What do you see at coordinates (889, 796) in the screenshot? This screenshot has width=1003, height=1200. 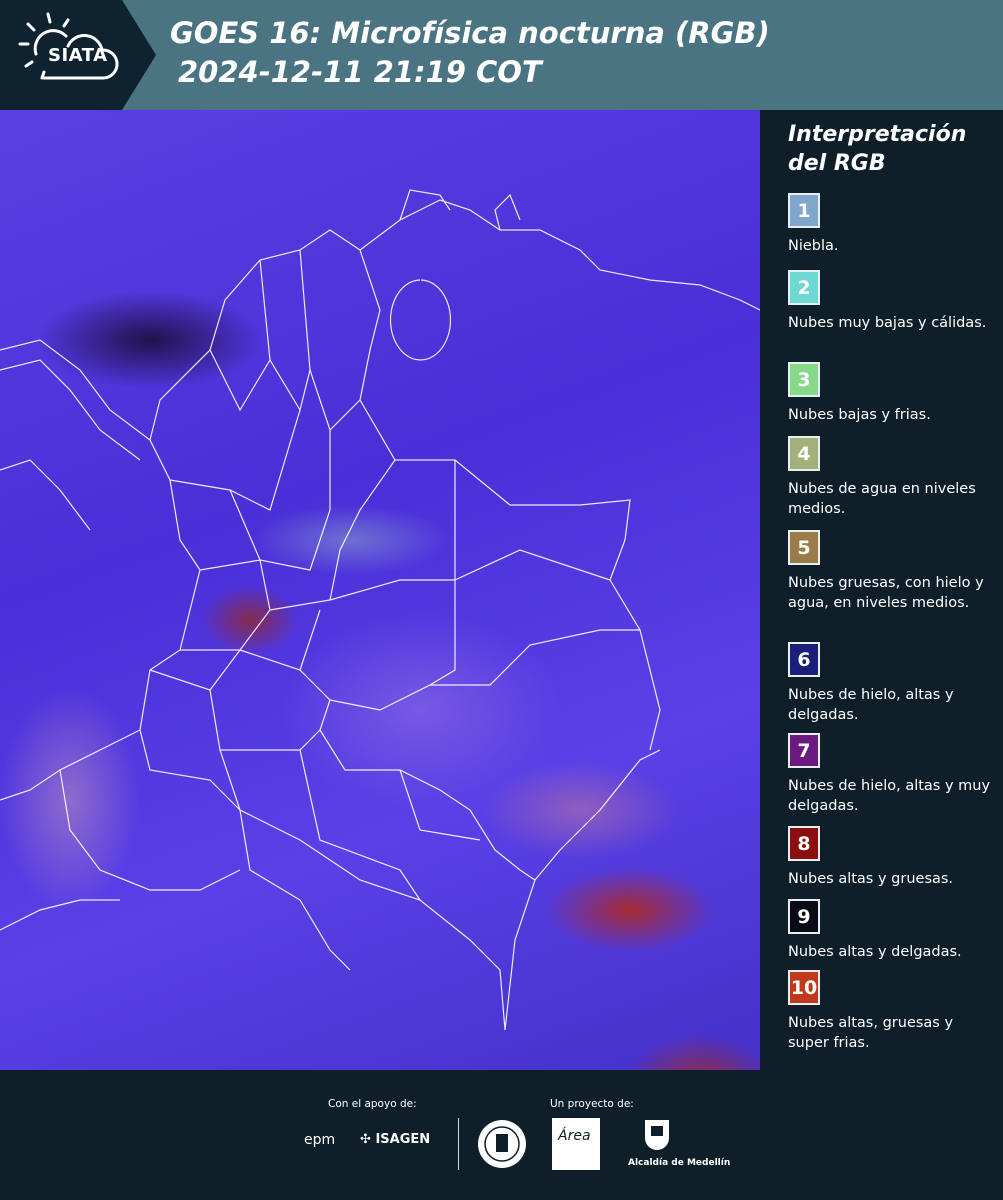 I see `legend-label: Nubes de hielo, altas y muy delgadas.` at bounding box center [889, 796].